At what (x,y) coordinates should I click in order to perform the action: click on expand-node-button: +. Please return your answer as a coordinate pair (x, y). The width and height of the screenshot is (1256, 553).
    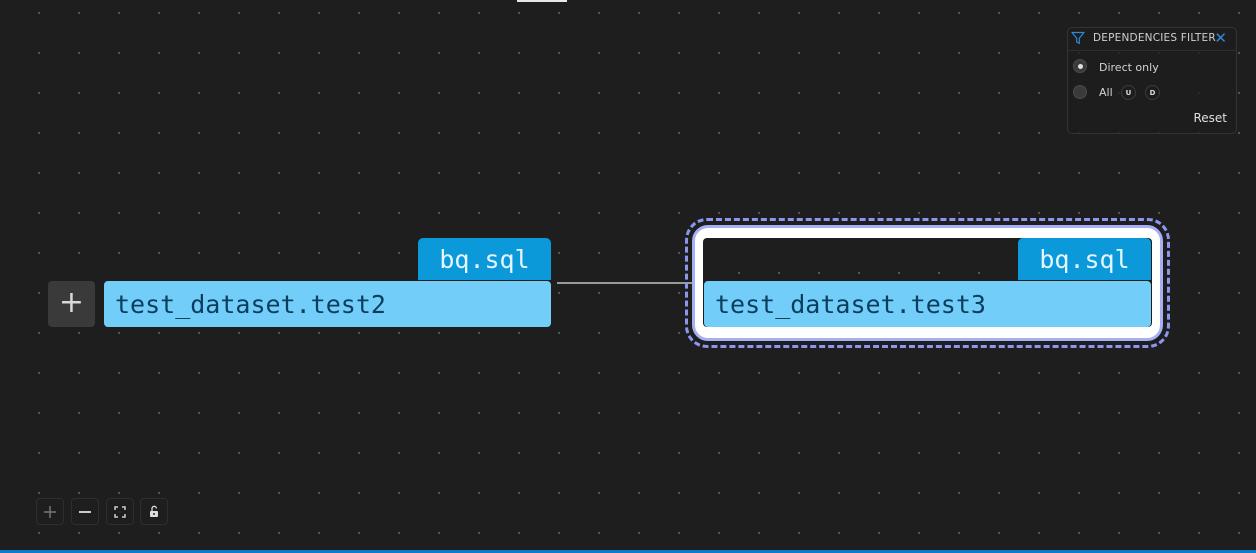
    Looking at the image, I should click on (71, 304).